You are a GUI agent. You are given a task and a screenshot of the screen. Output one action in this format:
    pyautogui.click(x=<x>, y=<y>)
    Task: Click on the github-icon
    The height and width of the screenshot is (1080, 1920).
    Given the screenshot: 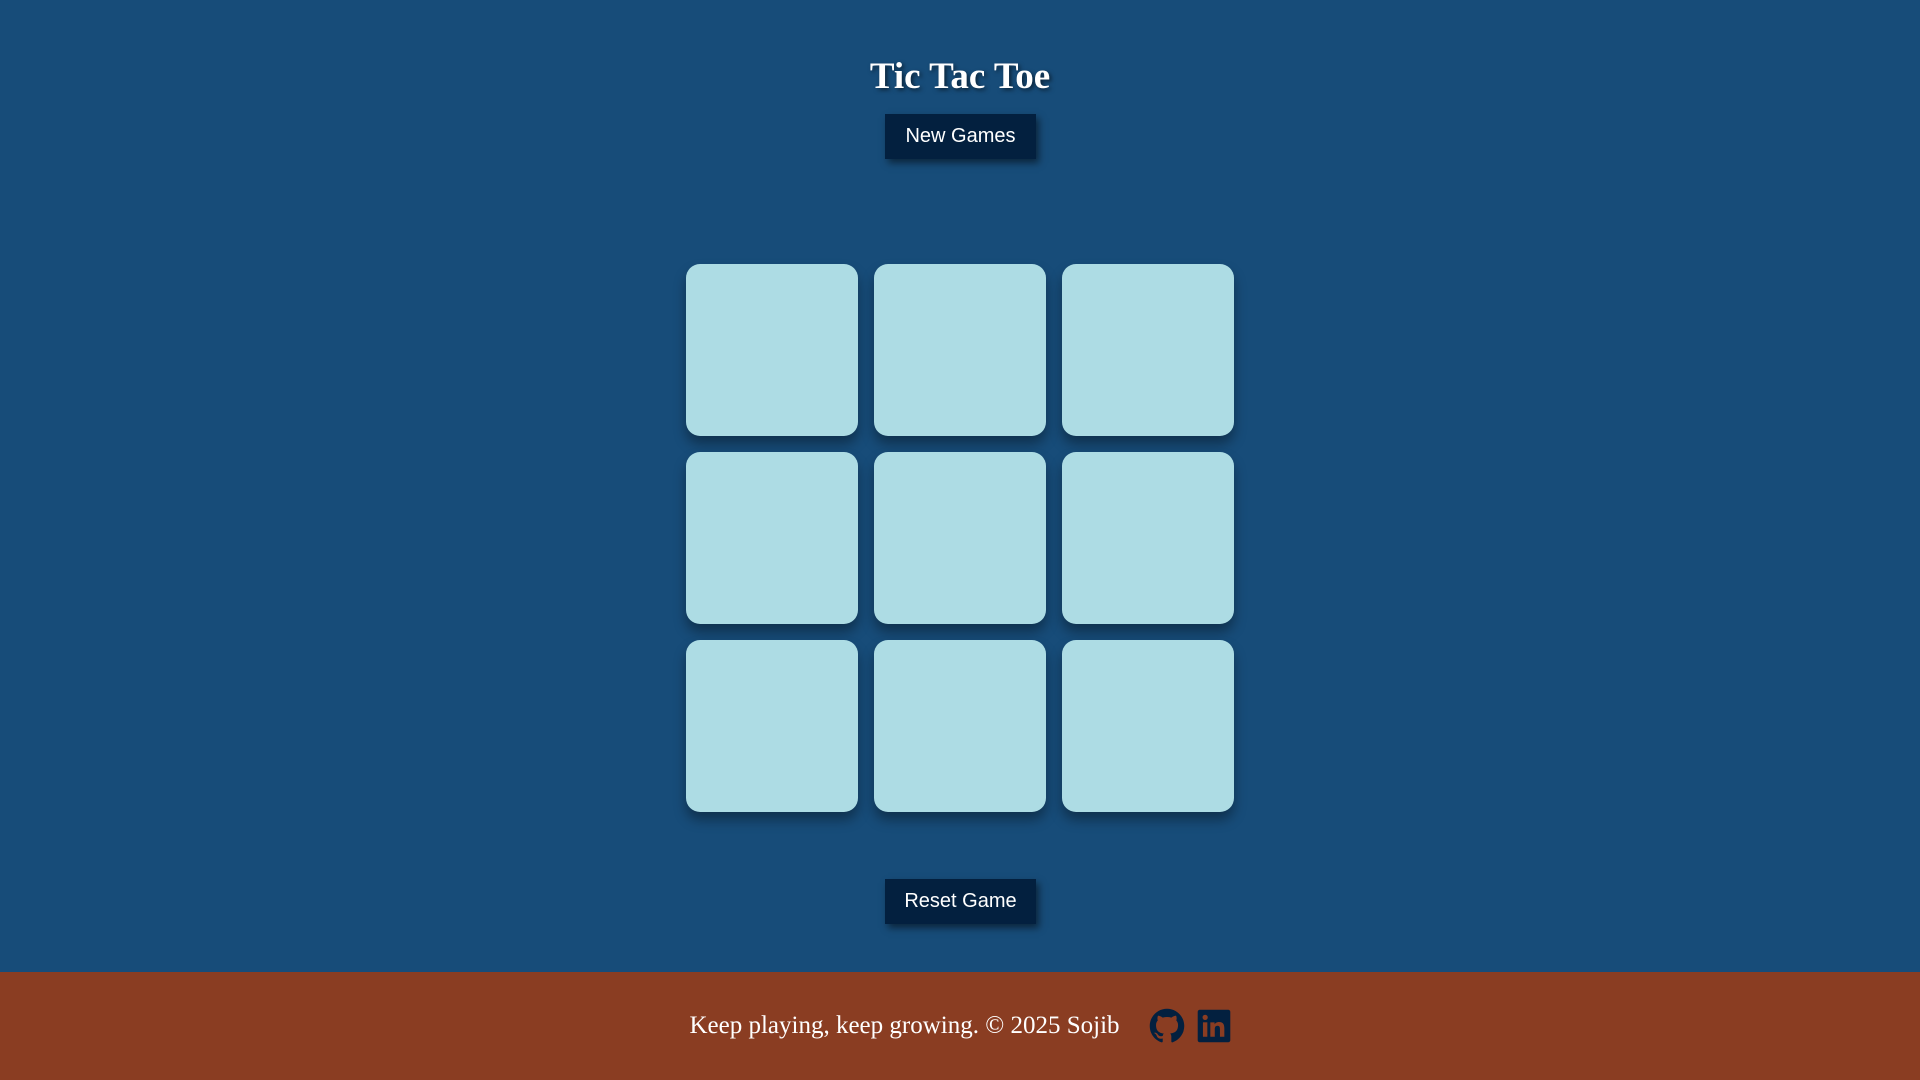 What is the action you would take?
    pyautogui.click(x=1167, y=1026)
    